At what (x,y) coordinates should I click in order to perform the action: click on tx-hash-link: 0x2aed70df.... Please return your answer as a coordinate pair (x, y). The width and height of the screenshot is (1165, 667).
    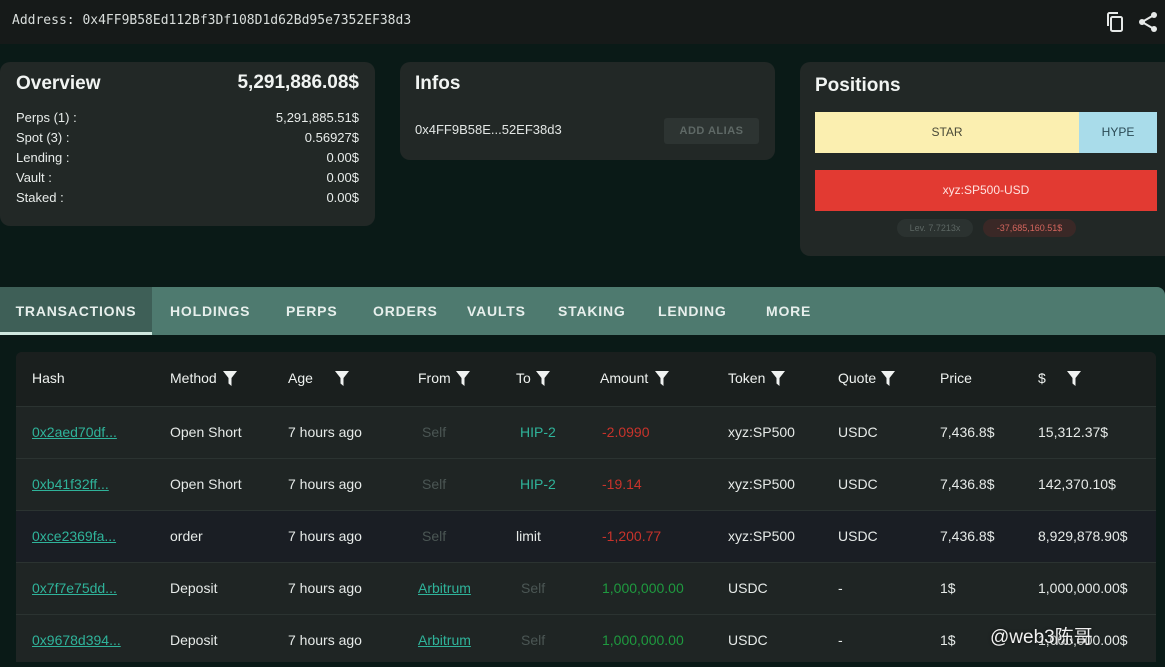
    Looking at the image, I should click on (74, 432).